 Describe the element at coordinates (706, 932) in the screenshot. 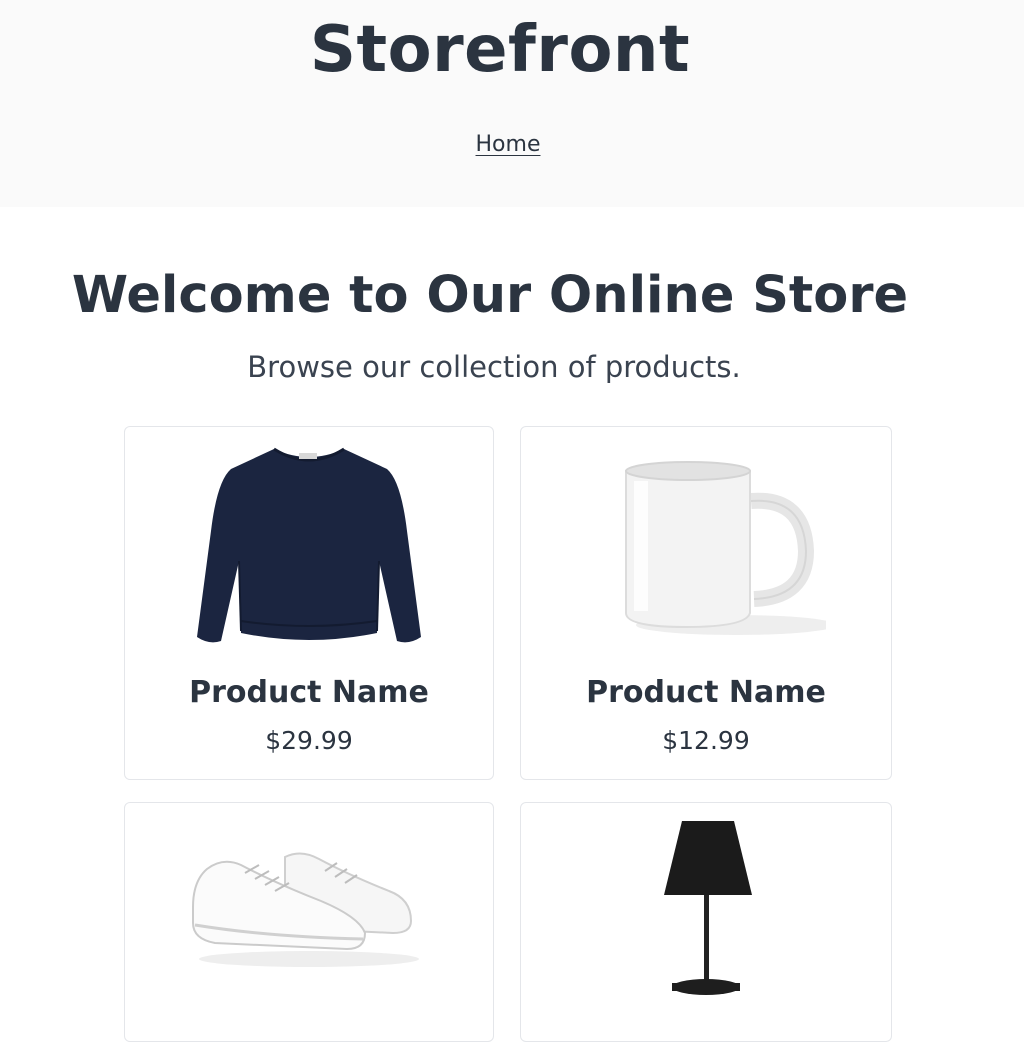

I see `black-lamp-image` at that location.